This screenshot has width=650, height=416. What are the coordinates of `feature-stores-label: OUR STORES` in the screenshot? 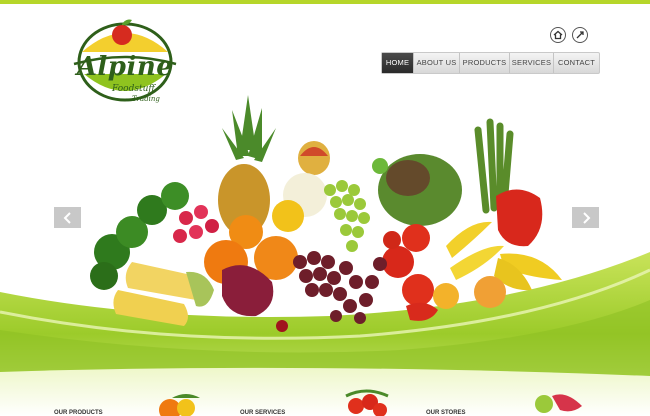 It's located at (446, 413).